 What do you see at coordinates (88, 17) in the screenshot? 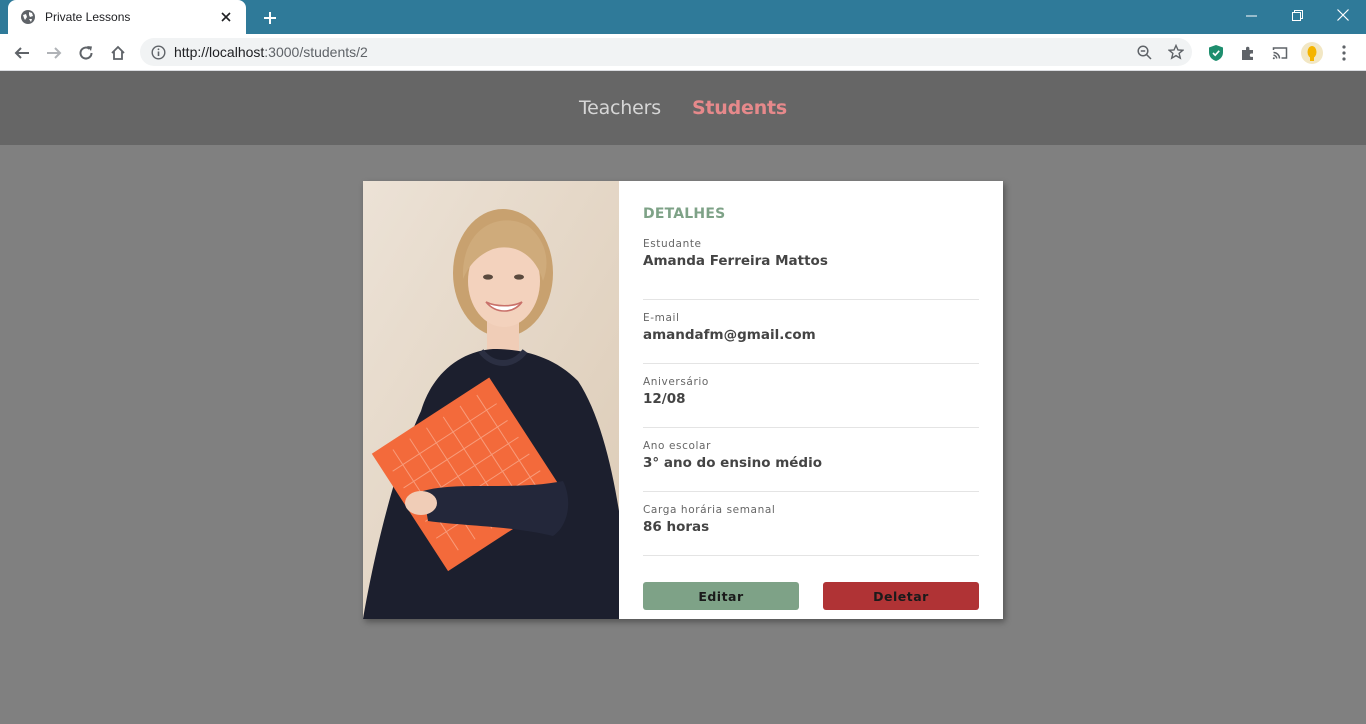
I see `tab-title: Private Lessons` at bounding box center [88, 17].